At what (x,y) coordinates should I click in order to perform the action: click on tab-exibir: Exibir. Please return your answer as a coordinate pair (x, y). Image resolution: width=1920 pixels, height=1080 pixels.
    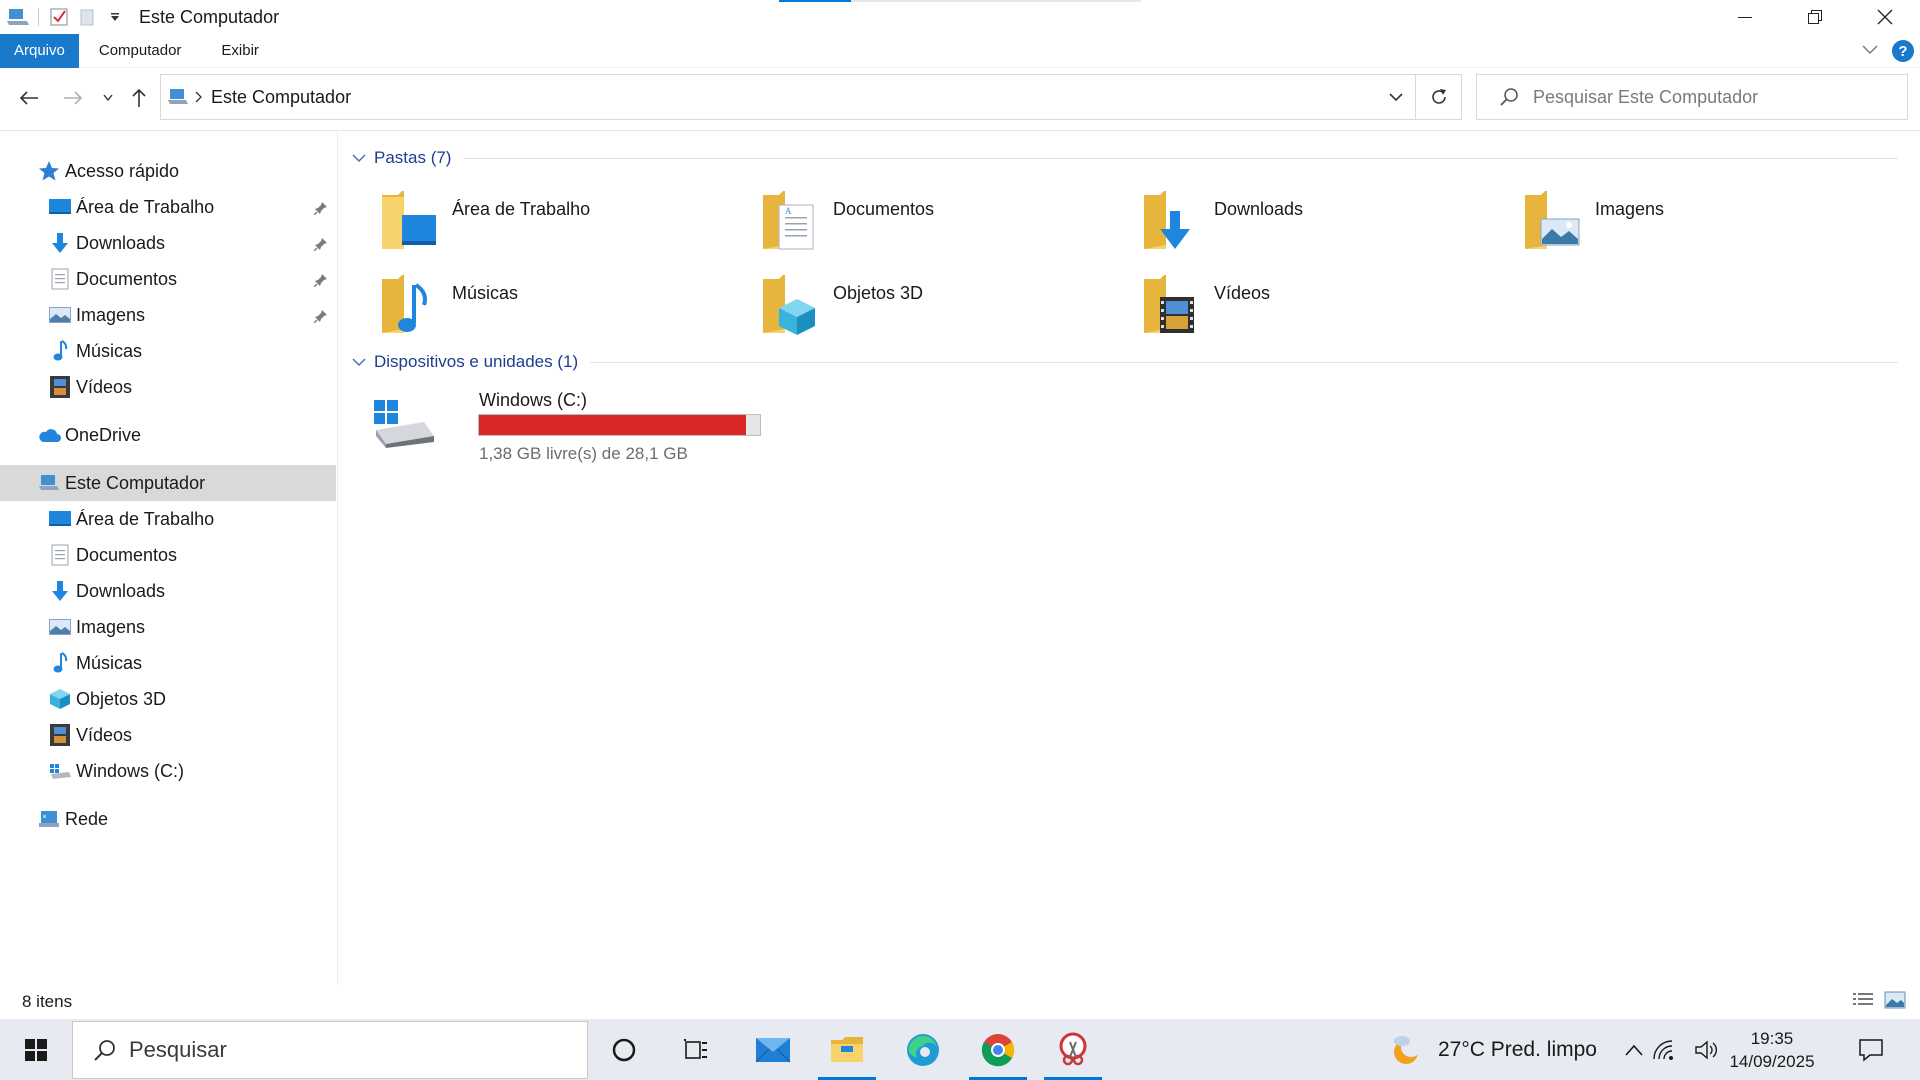
    Looking at the image, I should click on (240, 51).